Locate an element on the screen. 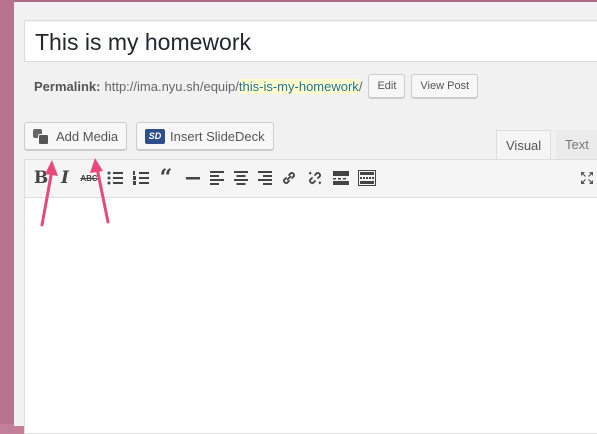 The image size is (597, 434). italic-icon: I is located at coordinates (65, 178).